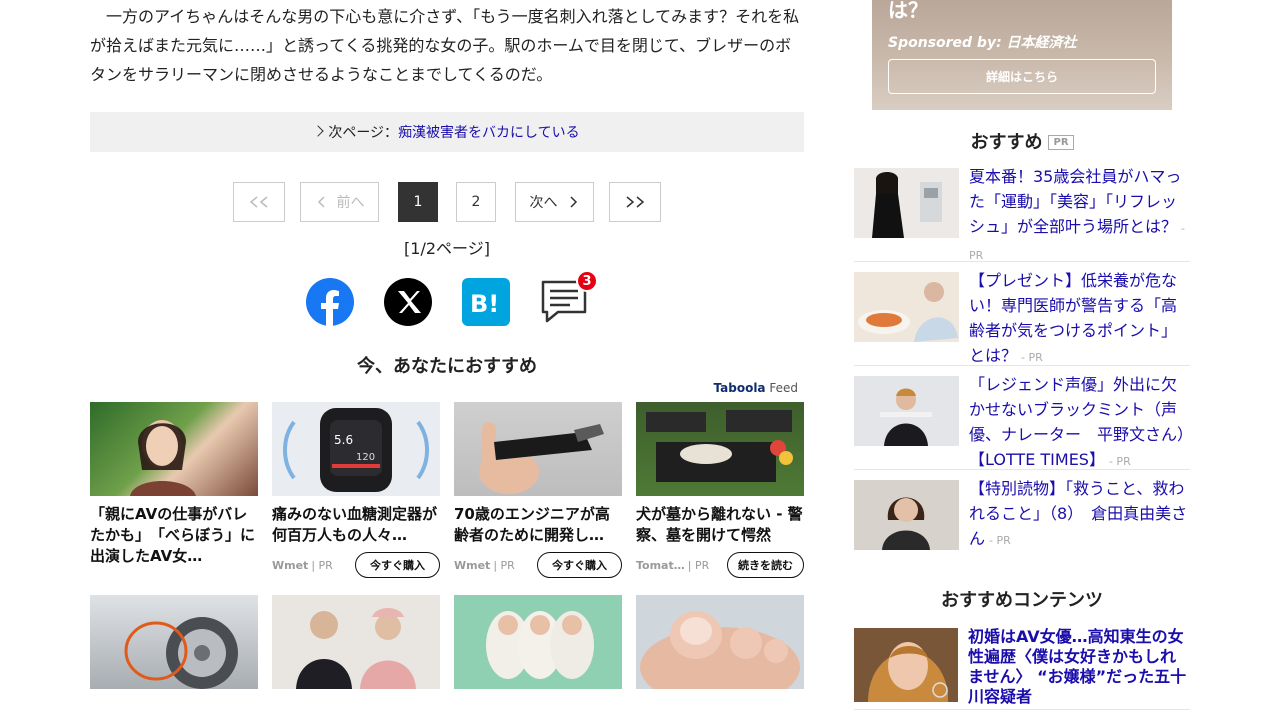 The width and height of the screenshot is (1280, 720). I want to click on taboola-feed-logo: Taboola Feed, so click(756, 388).